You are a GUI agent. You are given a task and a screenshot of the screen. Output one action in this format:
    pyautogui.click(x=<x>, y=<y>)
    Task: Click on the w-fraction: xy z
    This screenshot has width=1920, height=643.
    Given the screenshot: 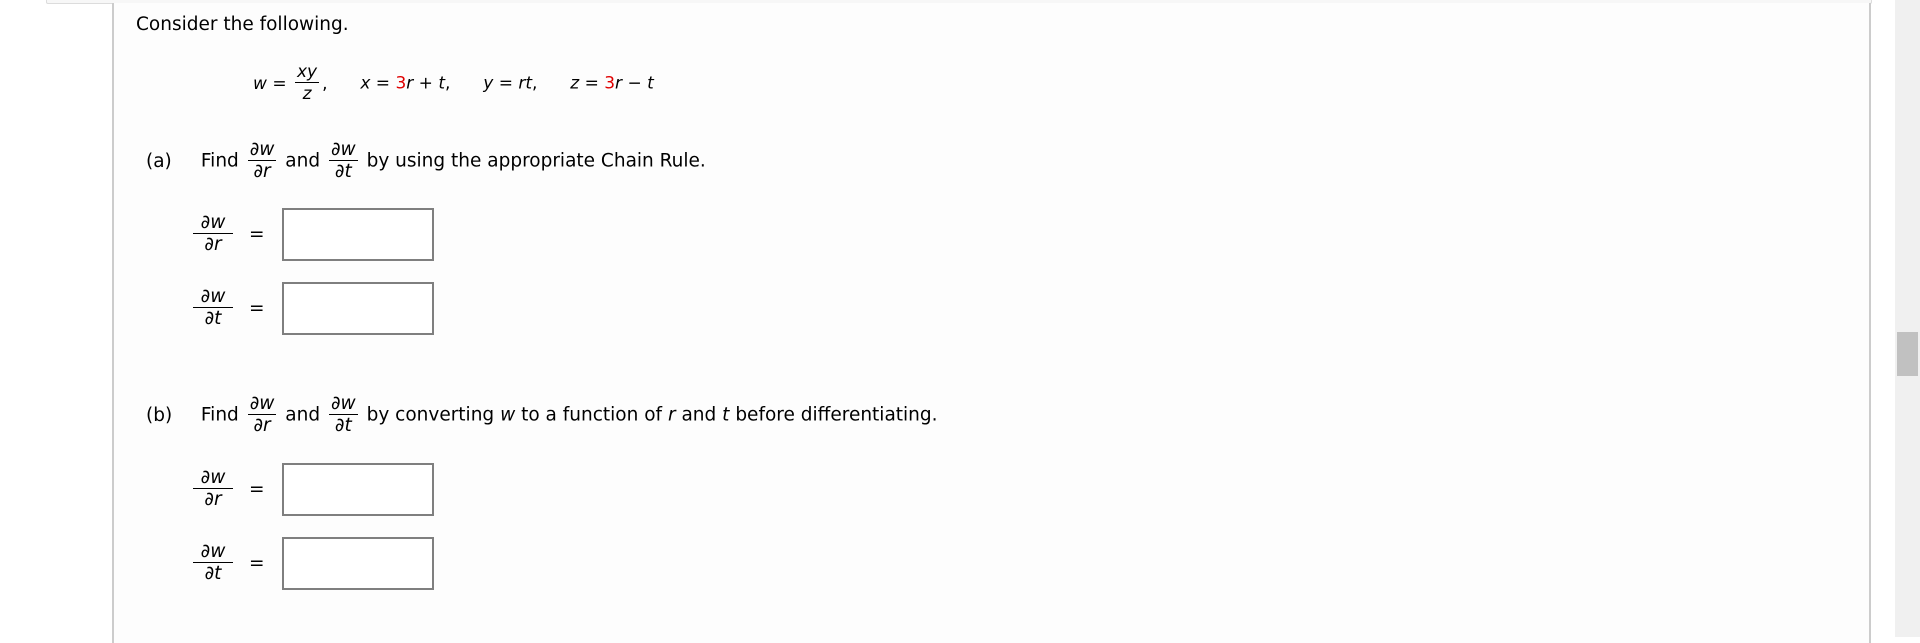 What is the action you would take?
    pyautogui.click(x=307, y=83)
    